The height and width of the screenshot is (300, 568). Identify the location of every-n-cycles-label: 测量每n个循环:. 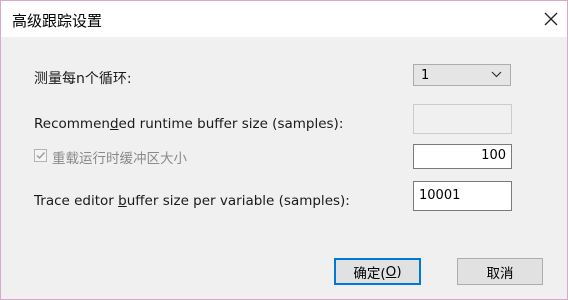
(83, 79).